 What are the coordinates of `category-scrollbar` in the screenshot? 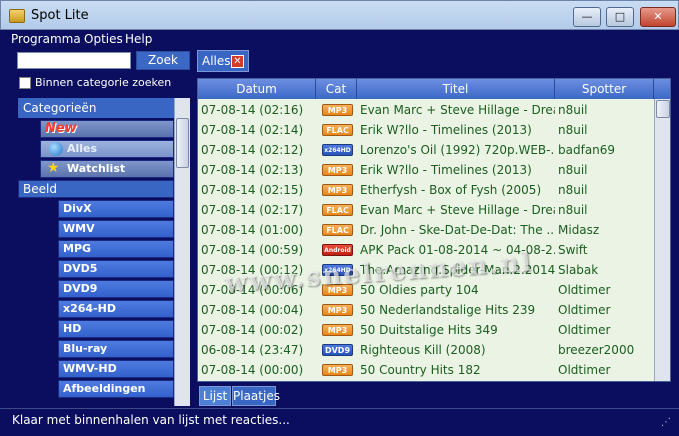 It's located at (182, 252).